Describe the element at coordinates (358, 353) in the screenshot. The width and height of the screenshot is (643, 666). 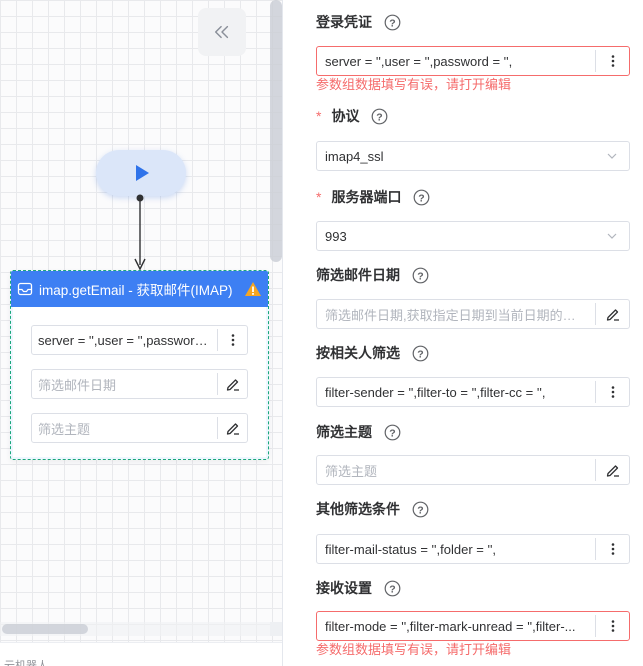
I see `contact-filter-label: 按相关人筛选` at that location.